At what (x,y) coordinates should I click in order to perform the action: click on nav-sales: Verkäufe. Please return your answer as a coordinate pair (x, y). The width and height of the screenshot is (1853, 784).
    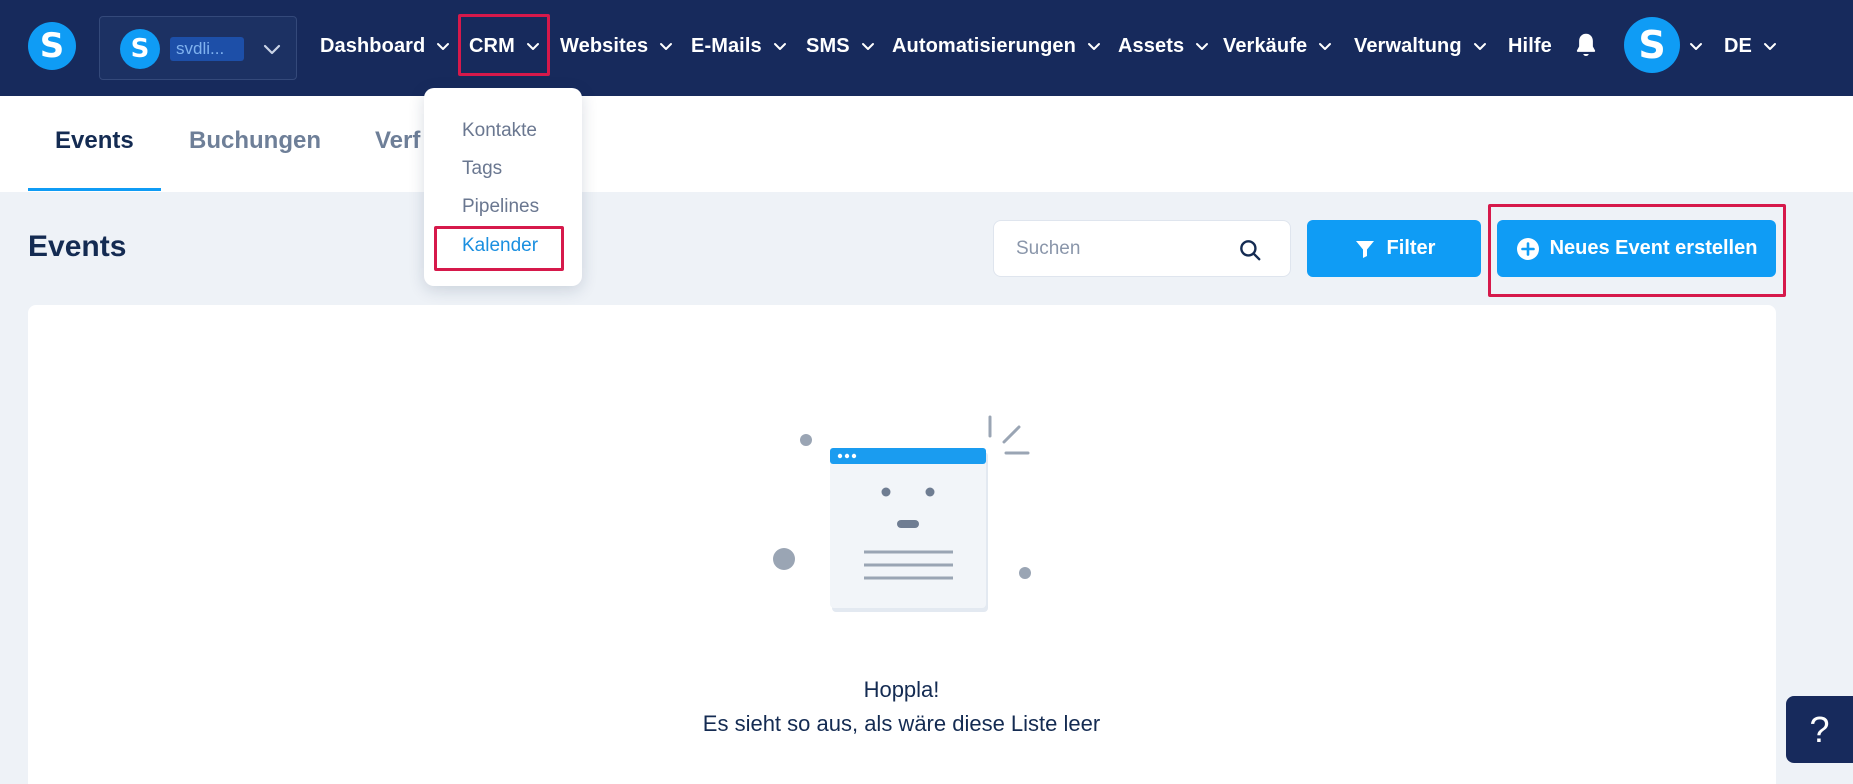
    Looking at the image, I should click on (1278, 46).